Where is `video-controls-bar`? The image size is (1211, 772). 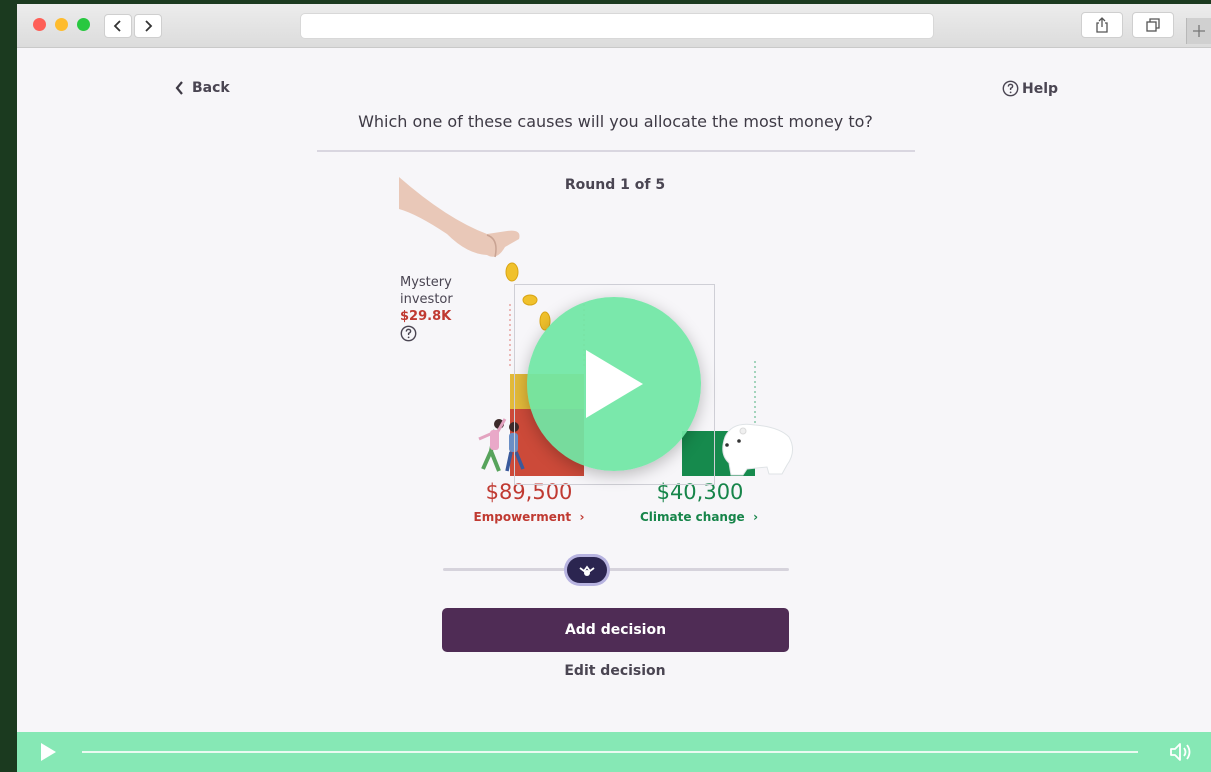
video-controls-bar is located at coordinates (614, 752).